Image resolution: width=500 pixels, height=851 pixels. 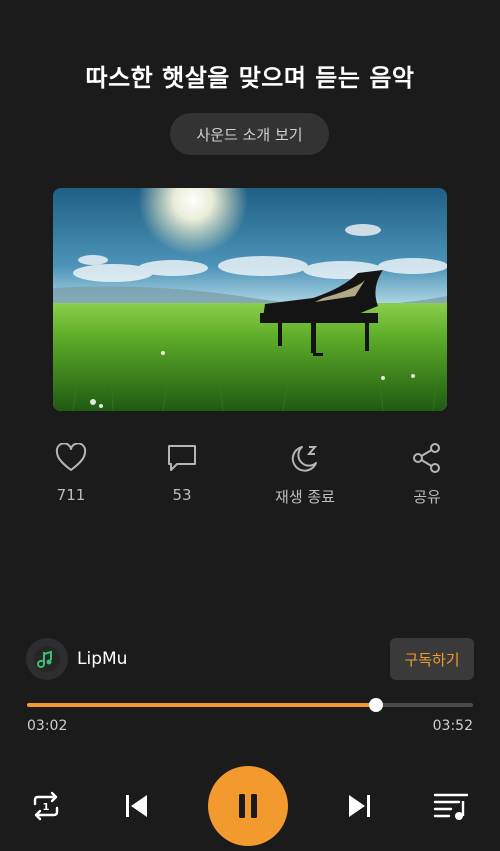 I want to click on subscribe-label: 구독하기, so click(x=432, y=659).